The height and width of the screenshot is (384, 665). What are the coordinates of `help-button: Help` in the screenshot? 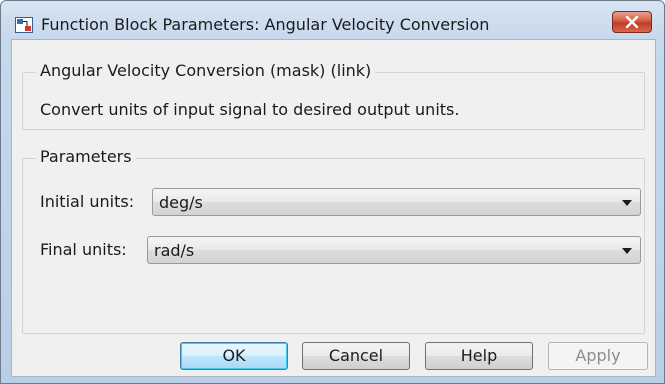 It's located at (479, 356).